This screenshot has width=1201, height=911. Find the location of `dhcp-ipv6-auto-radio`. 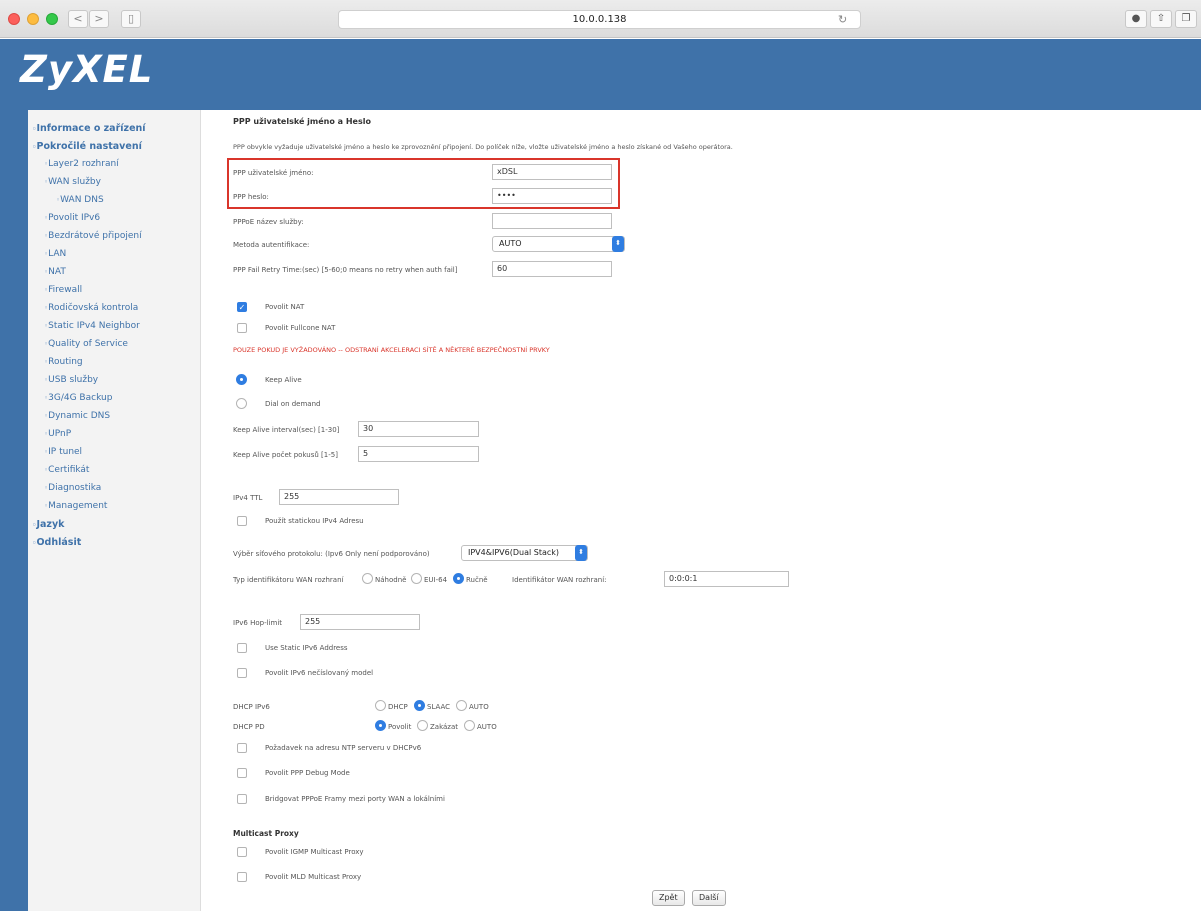

dhcp-ipv6-auto-radio is located at coordinates (461, 705).